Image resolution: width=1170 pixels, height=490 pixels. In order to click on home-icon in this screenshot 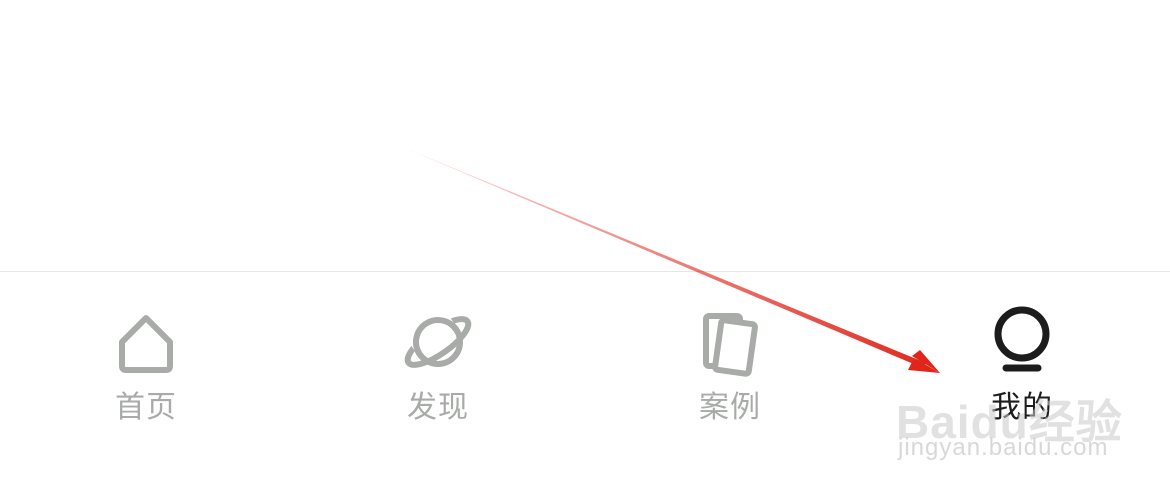, I will do `click(146, 340)`.